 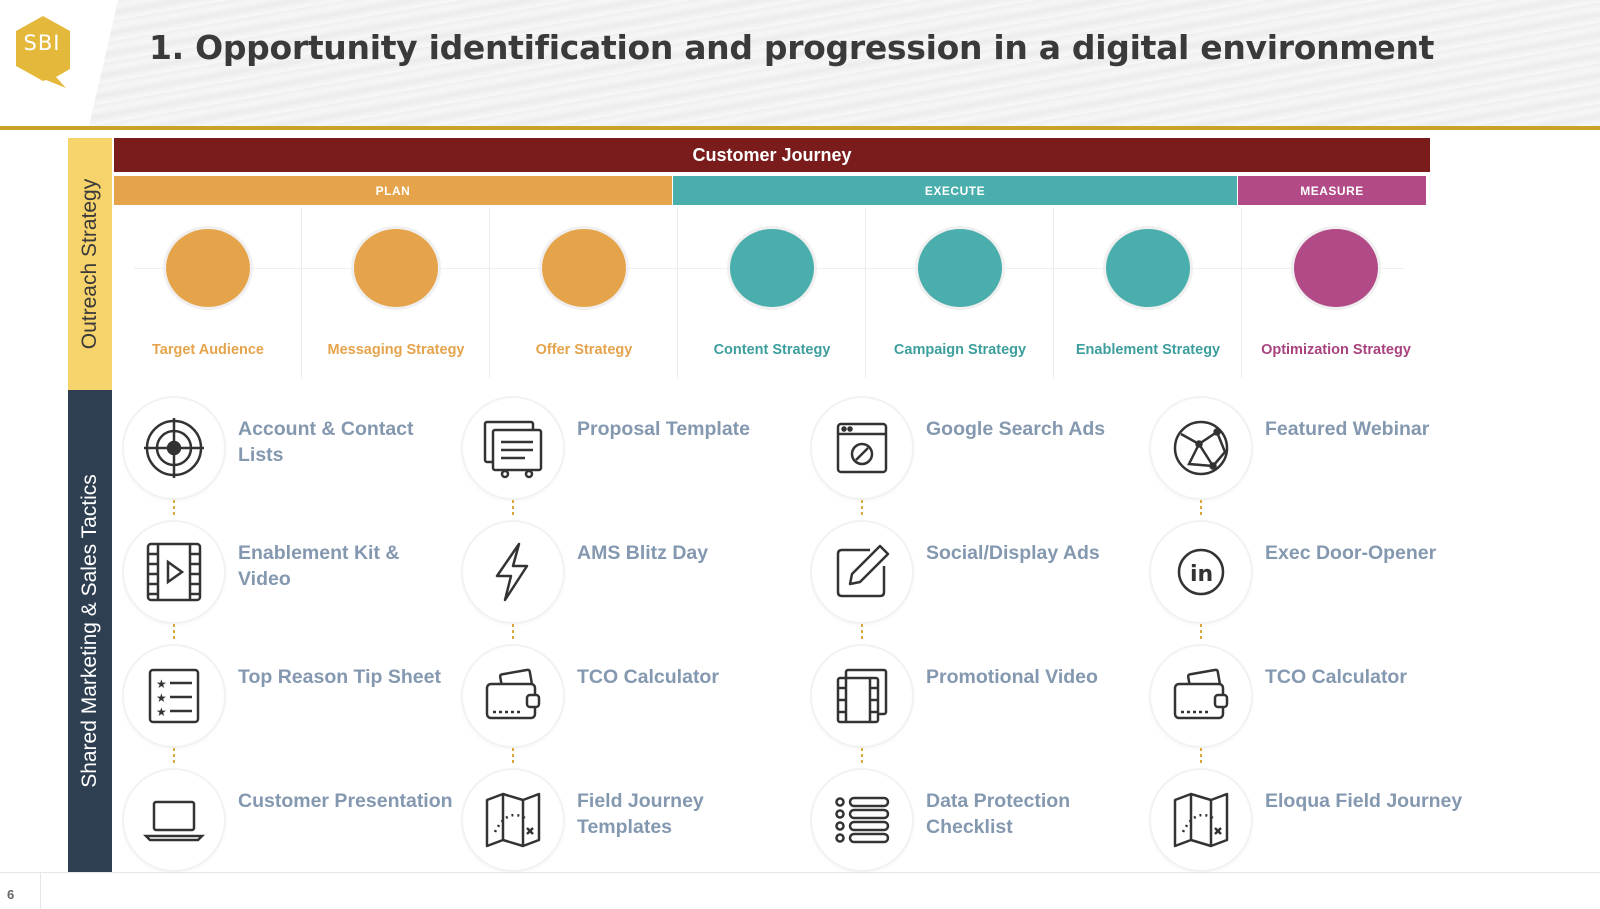 What do you see at coordinates (974, 578) in the screenshot?
I see `tactic-social-display-ads: Social/Display Ads` at bounding box center [974, 578].